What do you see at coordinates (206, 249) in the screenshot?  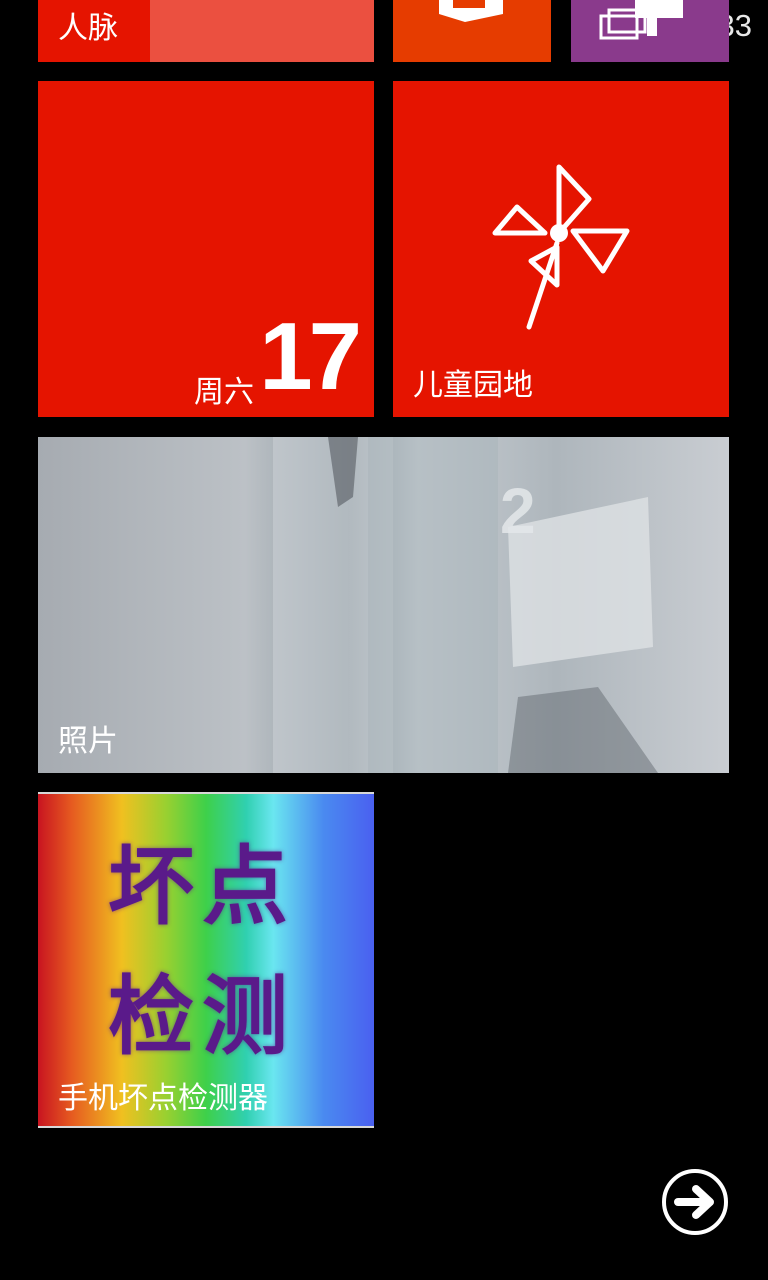 I see `tile-calendar: 周六 17` at bounding box center [206, 249].